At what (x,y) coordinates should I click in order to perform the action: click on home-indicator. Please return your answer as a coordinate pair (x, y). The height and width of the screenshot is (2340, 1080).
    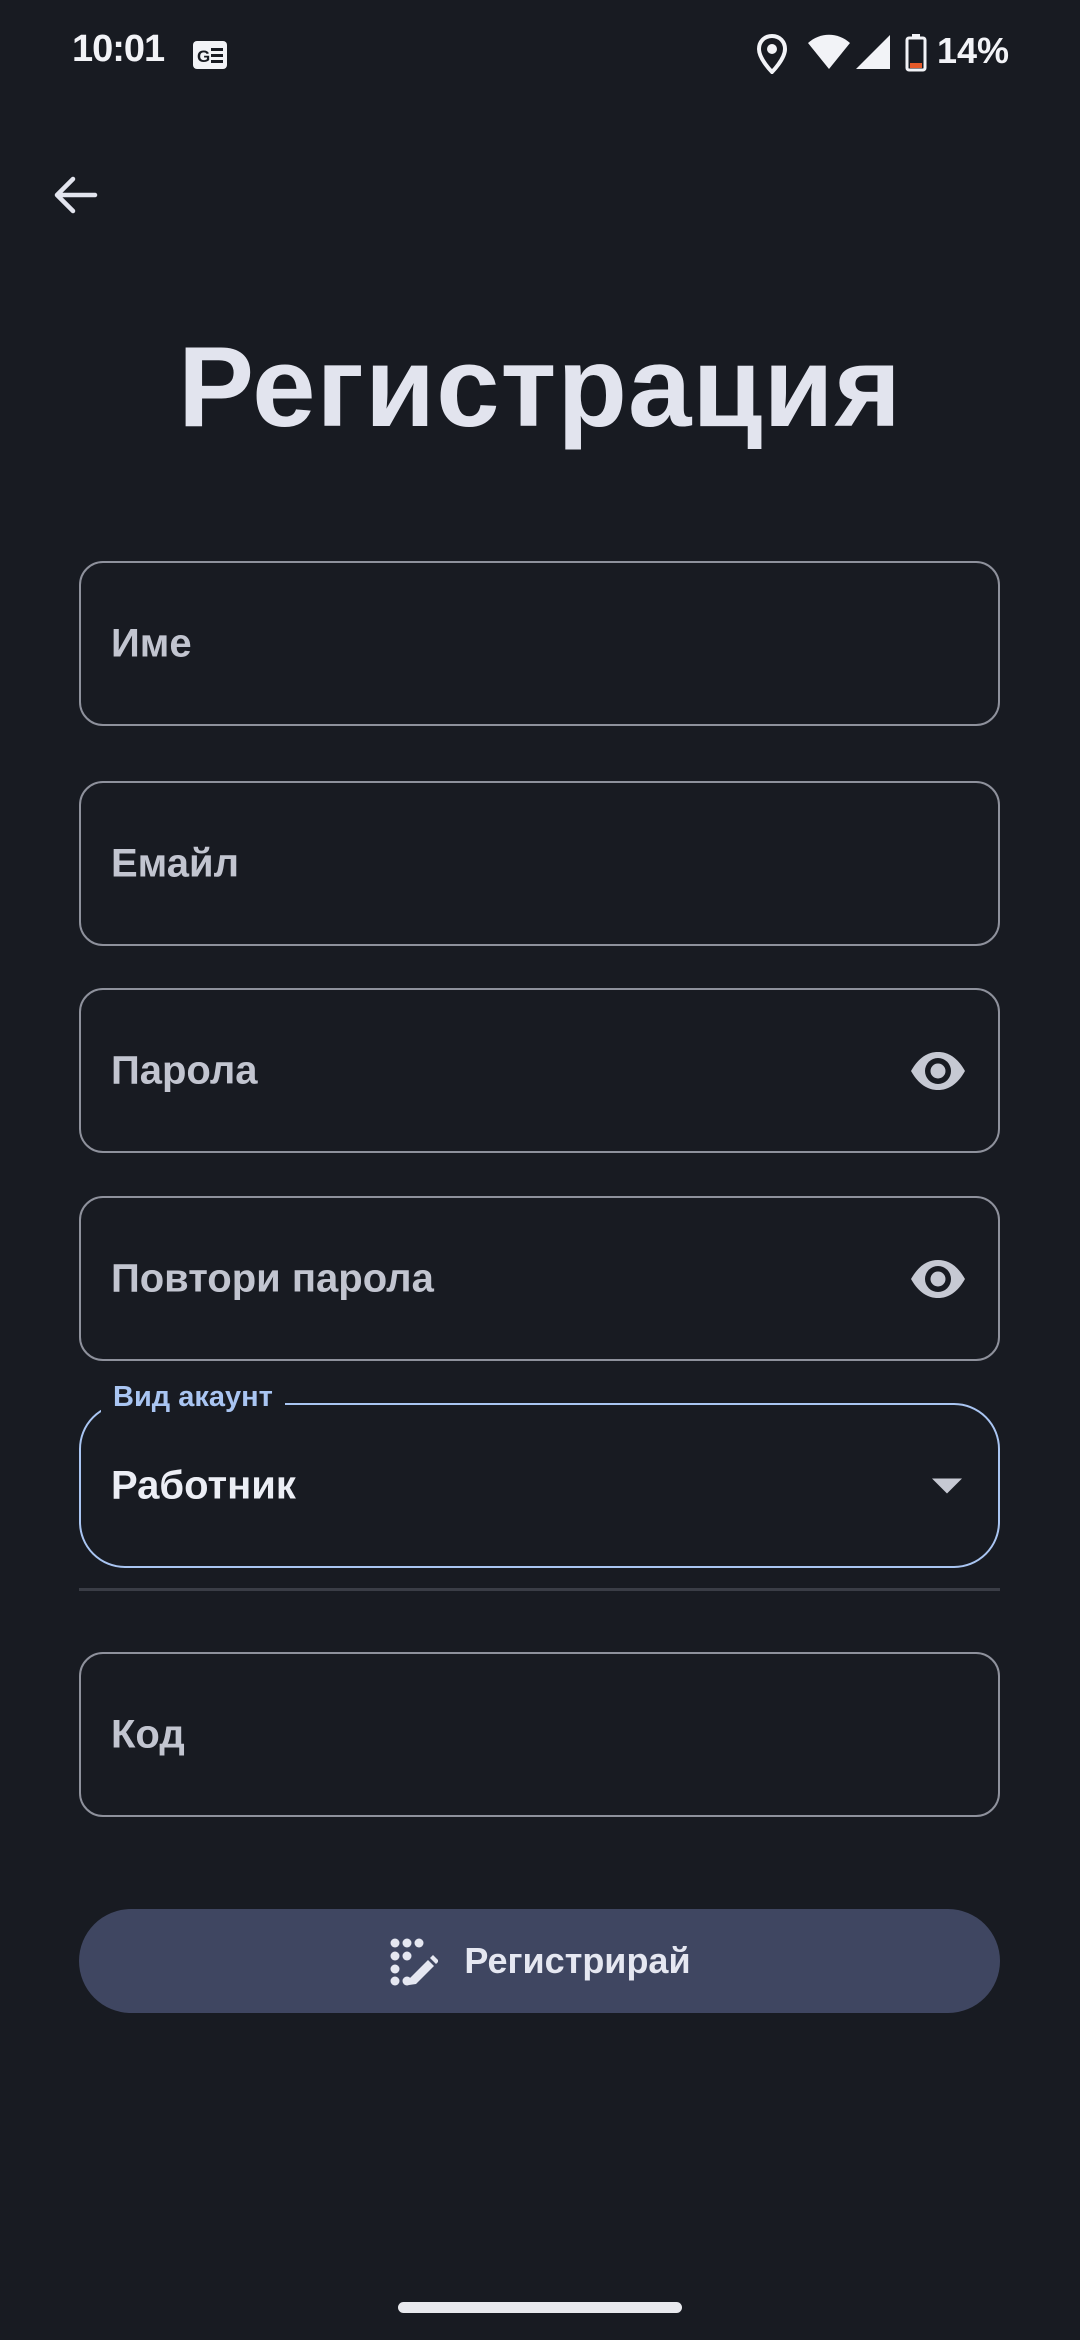
    Looking at the image, I should click on (540, 2307).